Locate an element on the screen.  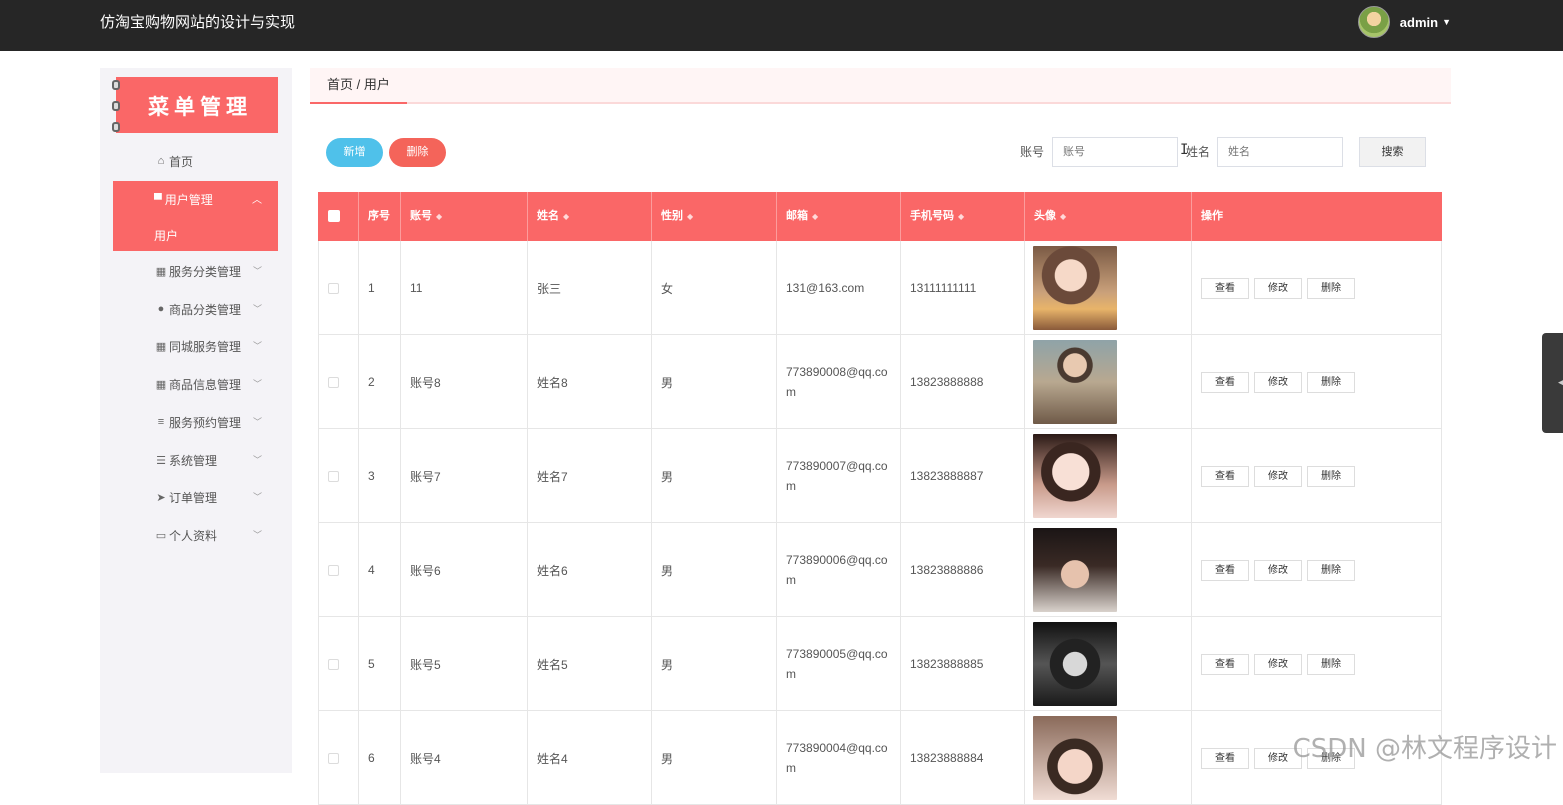
cell-email: 131@163.com is located at coordinates (839, 288).